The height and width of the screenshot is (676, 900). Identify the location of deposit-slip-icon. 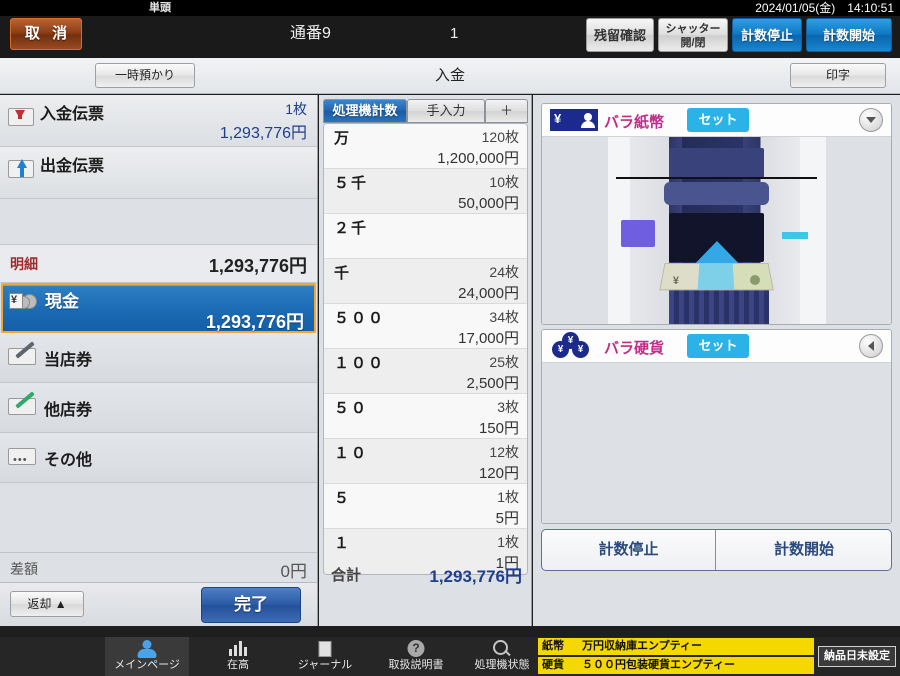
(21, 117).